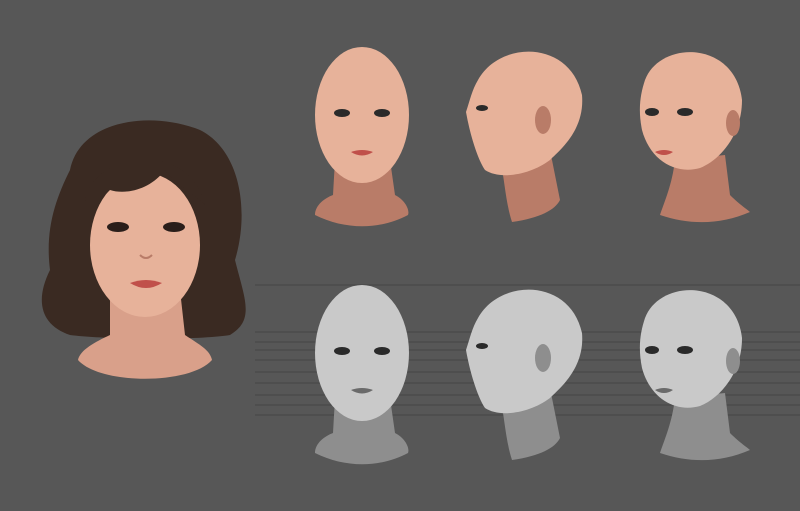 Image resolution: width=800 pixels, height=511 pixels. What do you see at coordinates (145, 245) in the screenshot?
I see `face` at bounding box center [145, 245].